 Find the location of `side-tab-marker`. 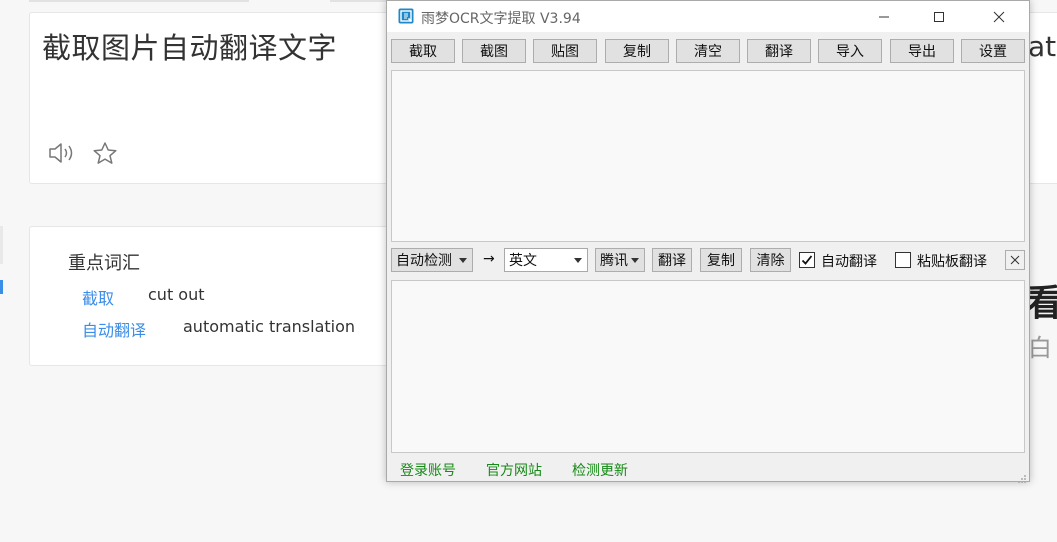

side-tab-marker is located at coordinates (1, 245).